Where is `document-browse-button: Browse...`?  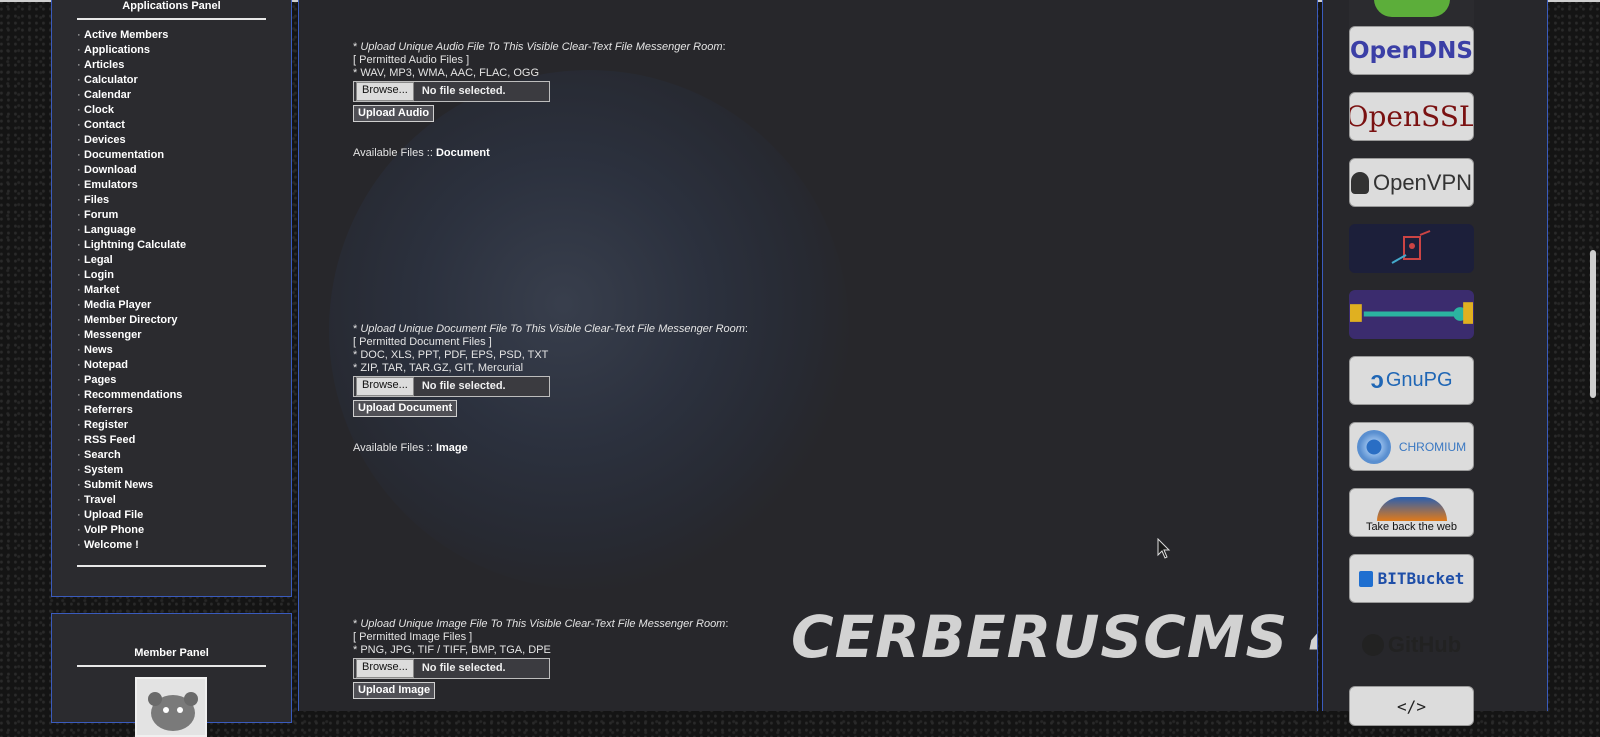
document-browse-button: Browse... is located at coordinates (385, 386).